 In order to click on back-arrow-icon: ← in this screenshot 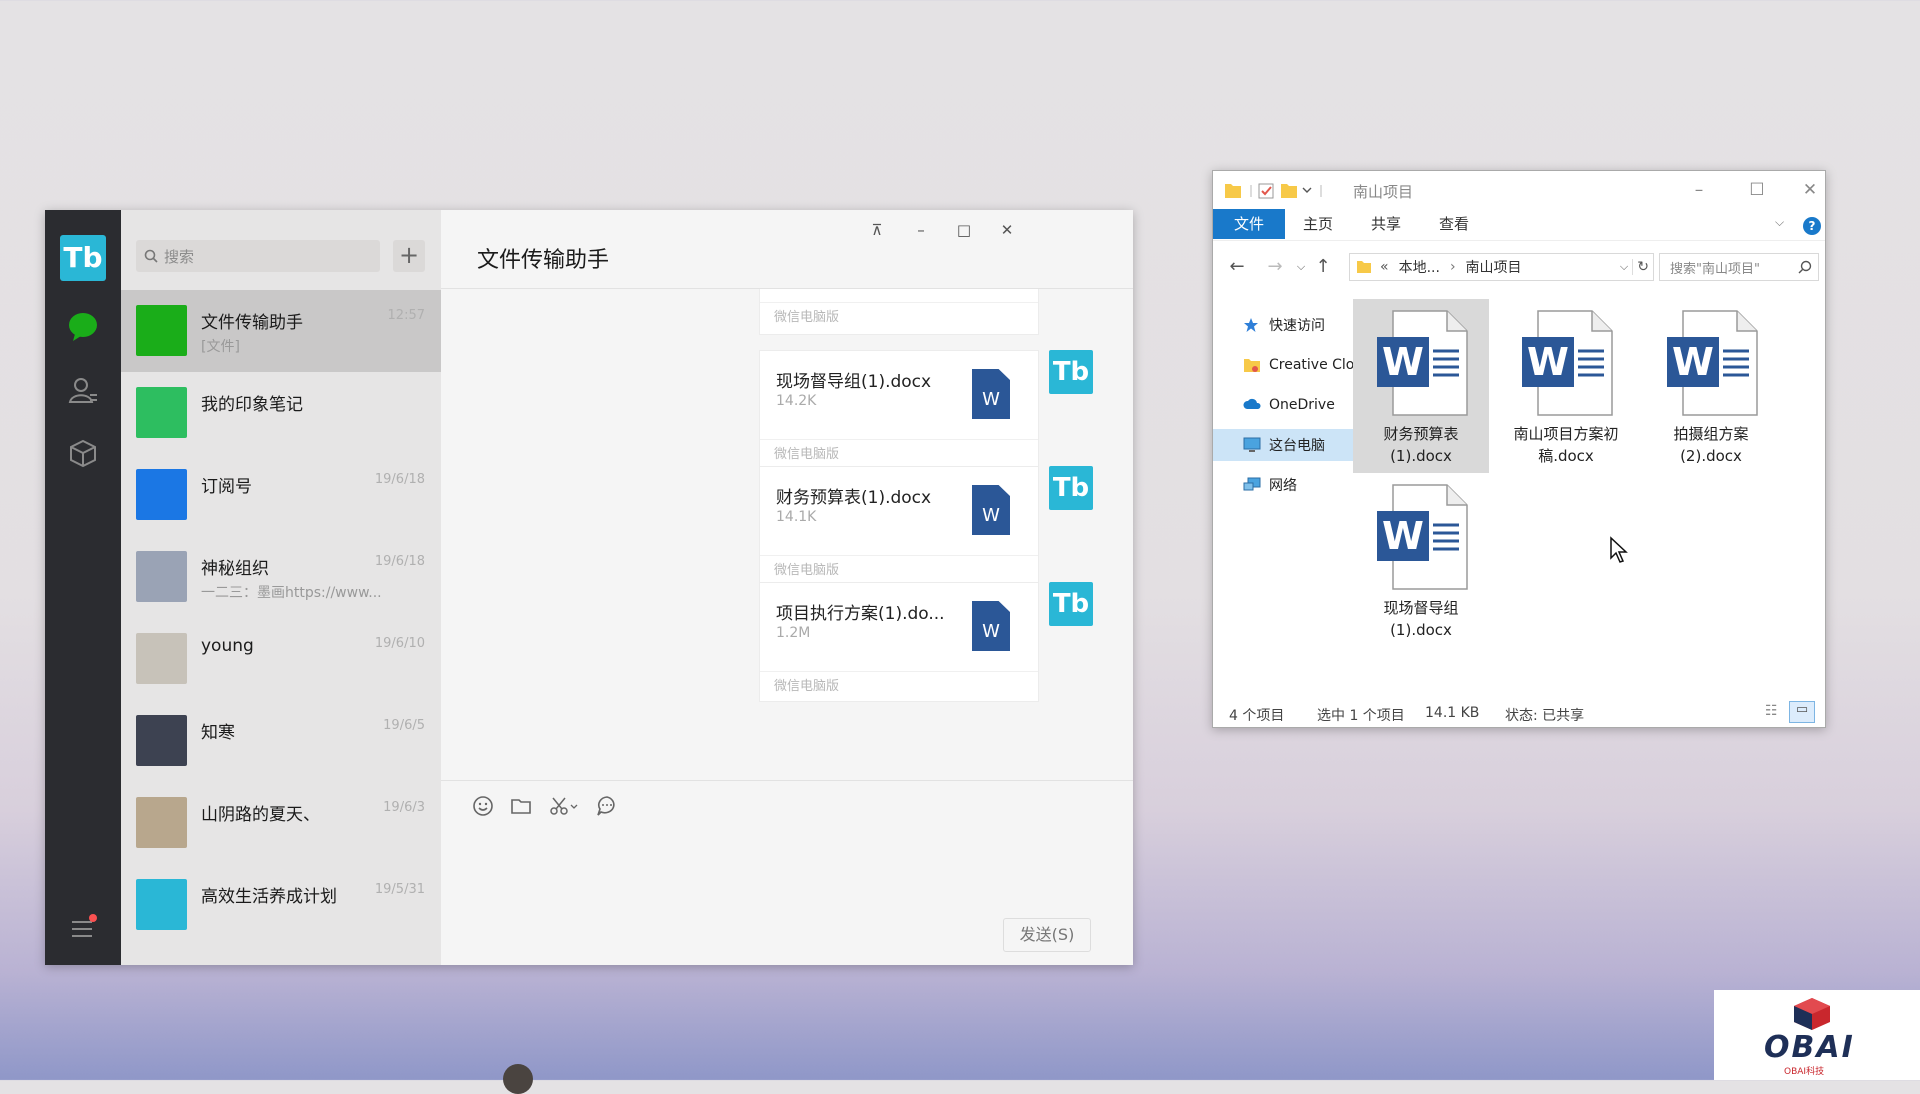, I will do `click(1237, 267)`.